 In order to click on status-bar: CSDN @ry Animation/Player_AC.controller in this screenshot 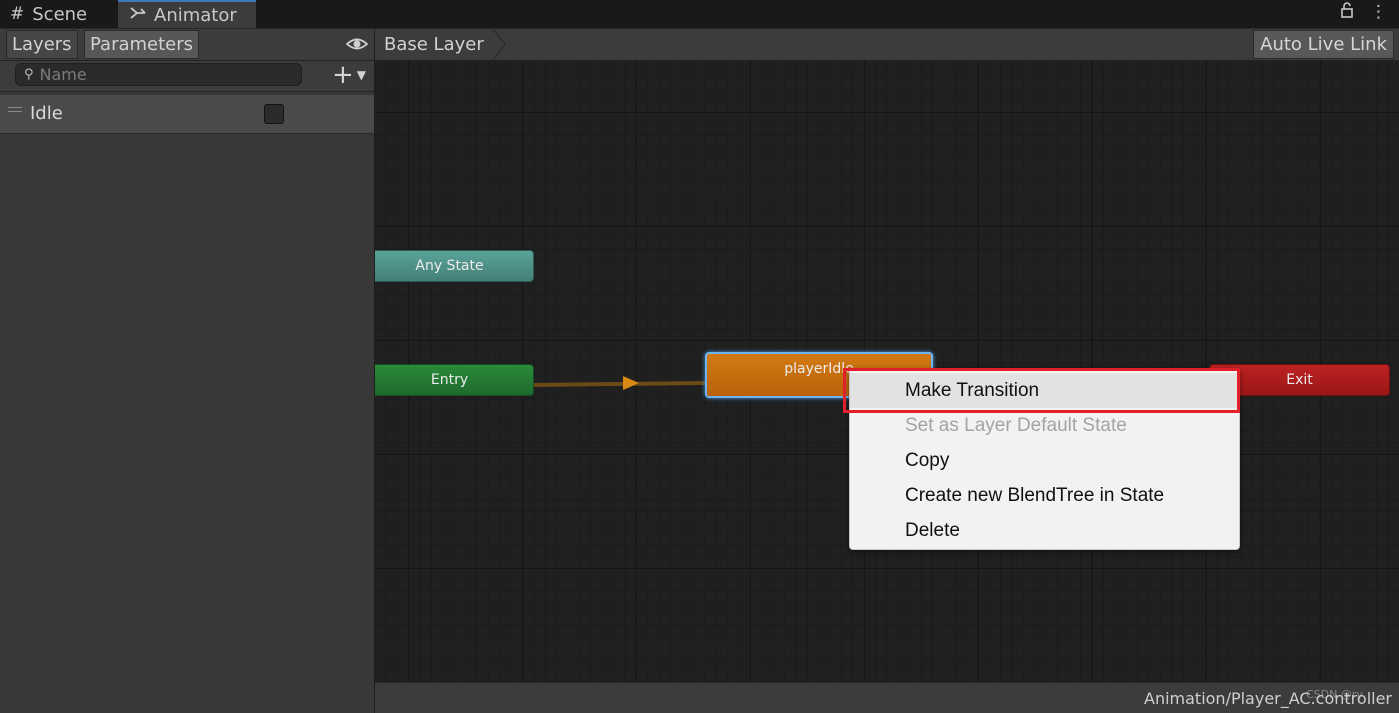, I will do `click(887, 698)`.